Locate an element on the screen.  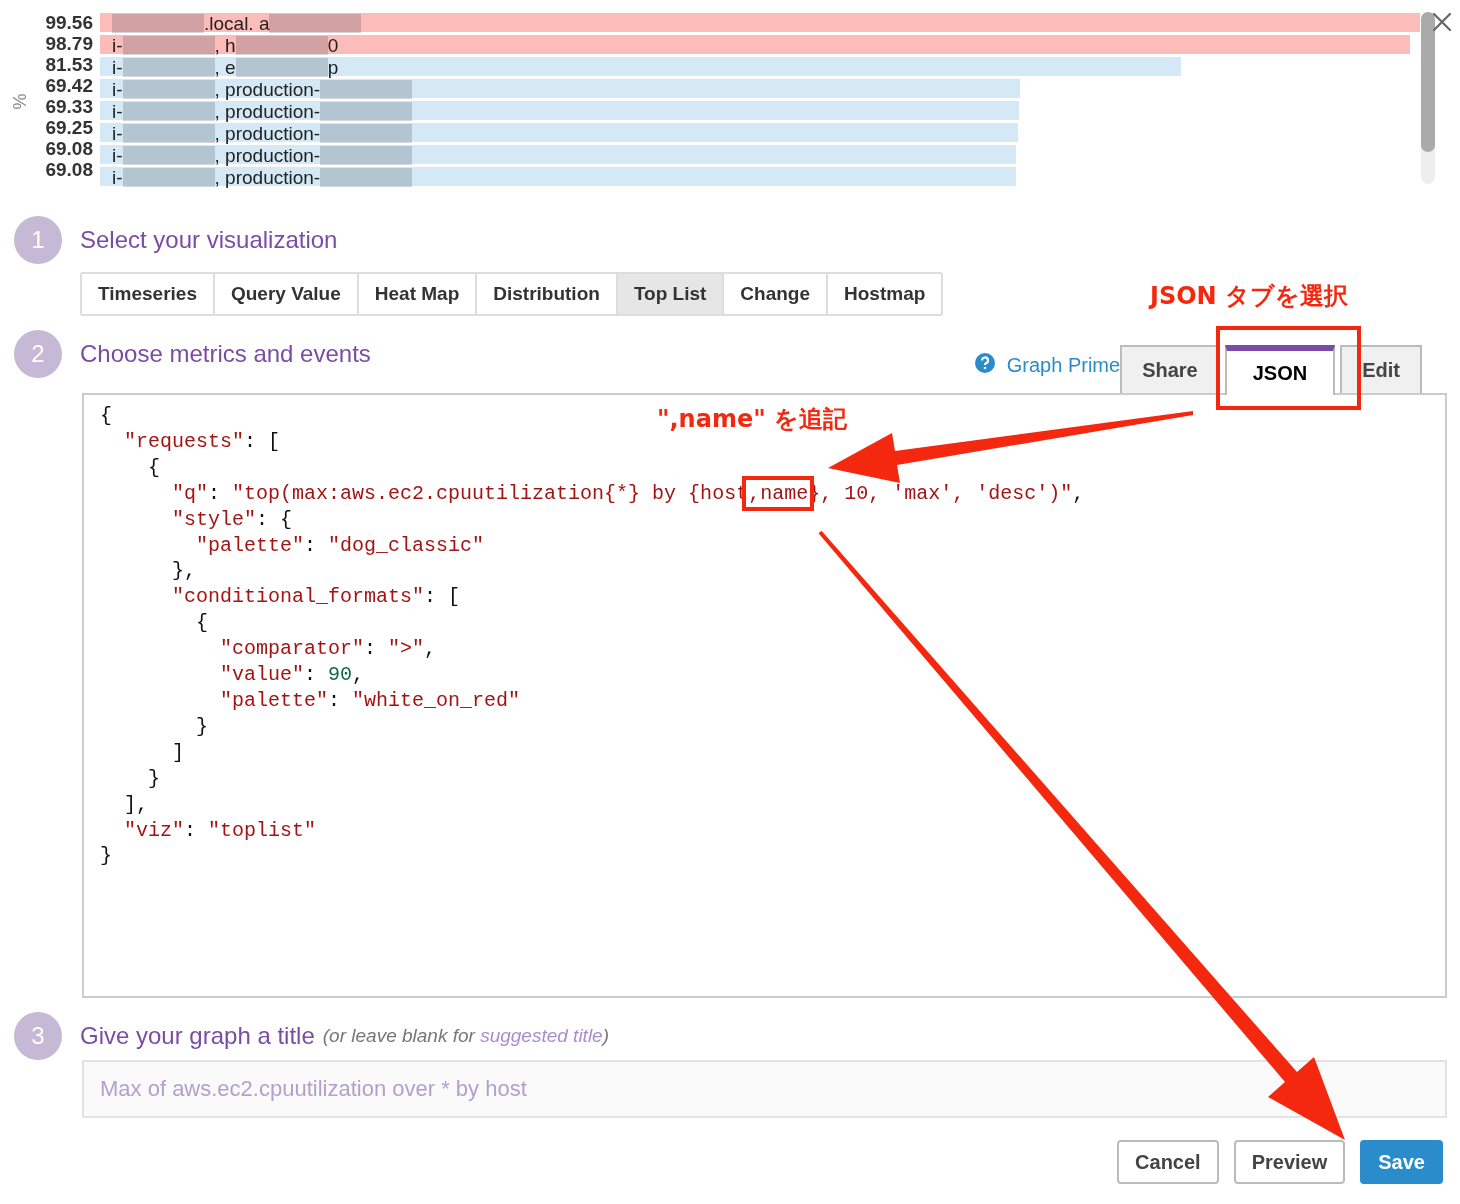
code-line: "value": 90, is located at coordinates (292, 675).